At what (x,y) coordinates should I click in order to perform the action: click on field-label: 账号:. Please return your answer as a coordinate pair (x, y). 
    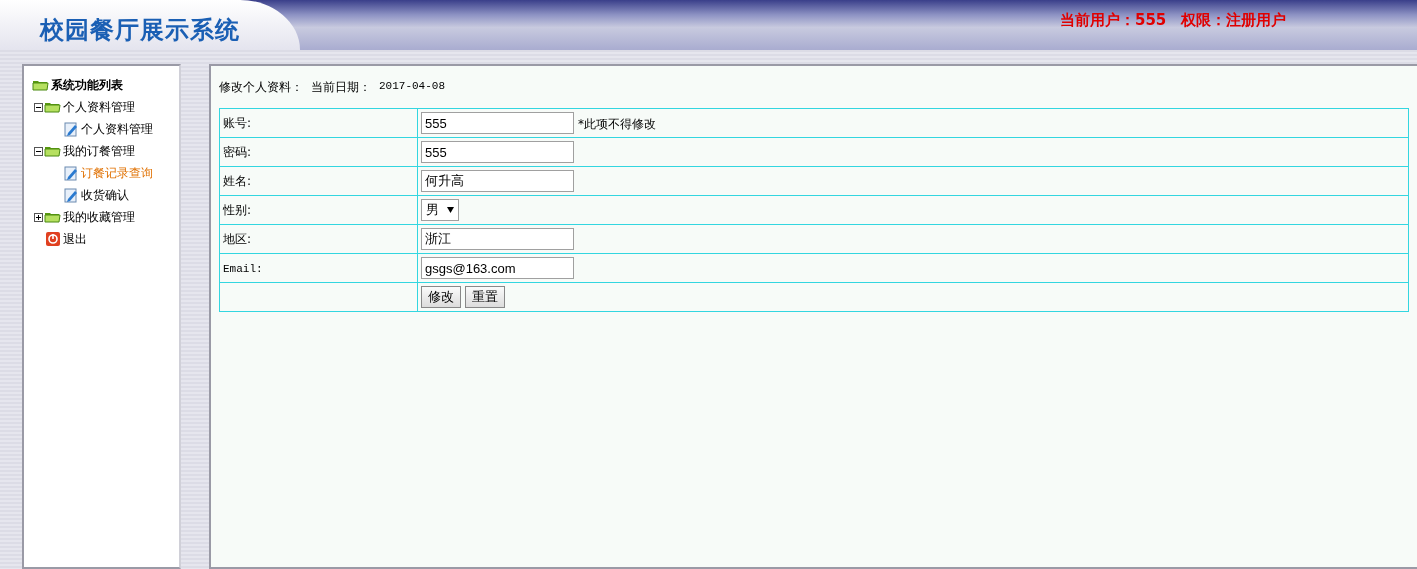
    Looking at the image, I should click on (237, 123).